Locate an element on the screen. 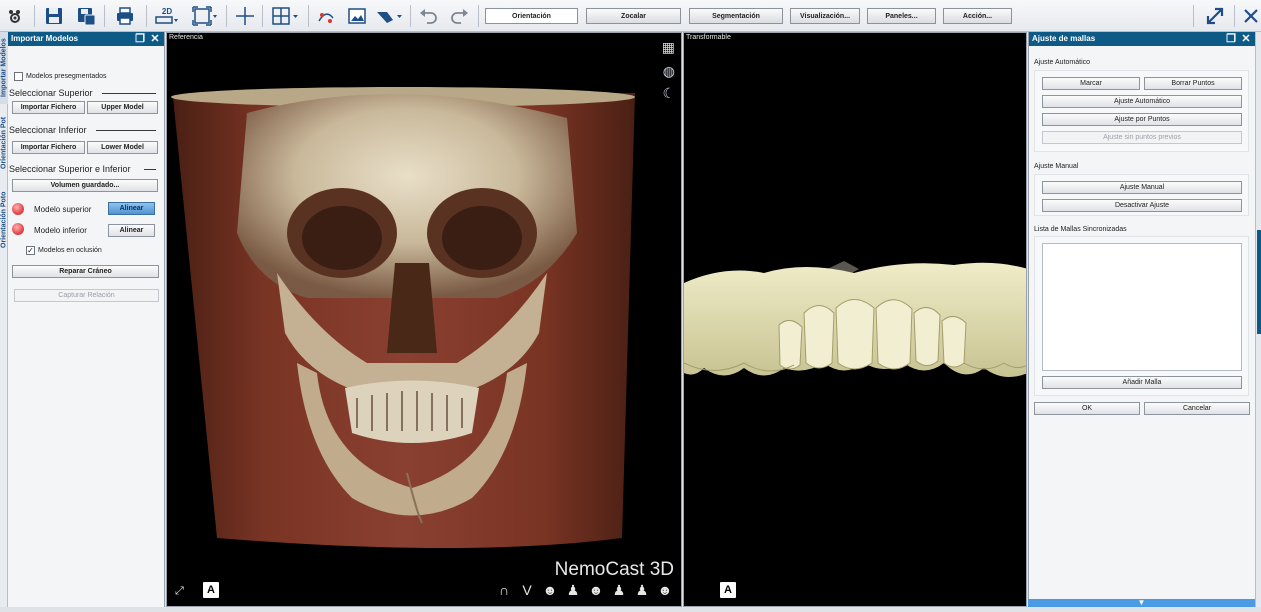  head-front-icon: ♟ is located at coordinates (573, 590).